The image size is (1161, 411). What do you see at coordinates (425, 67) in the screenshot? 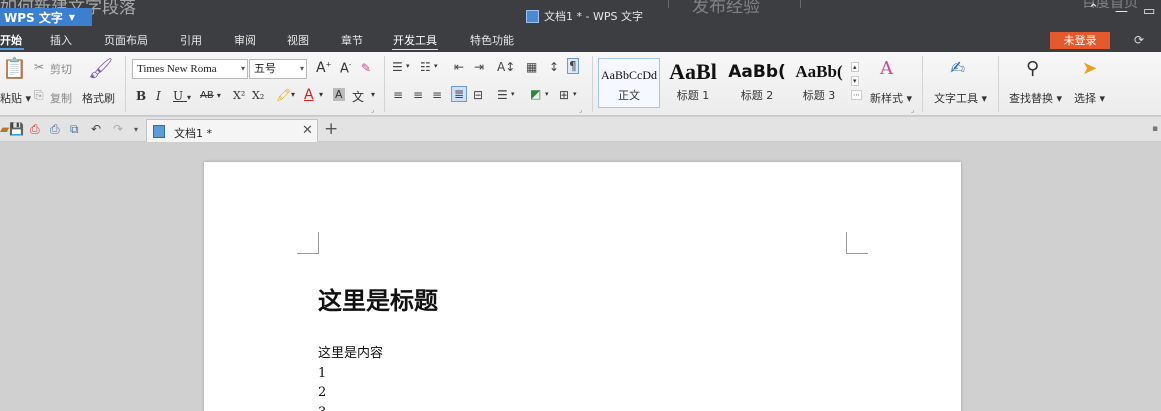
I see `numbered-list-icon: ☷` at bounding box center [425, 67].